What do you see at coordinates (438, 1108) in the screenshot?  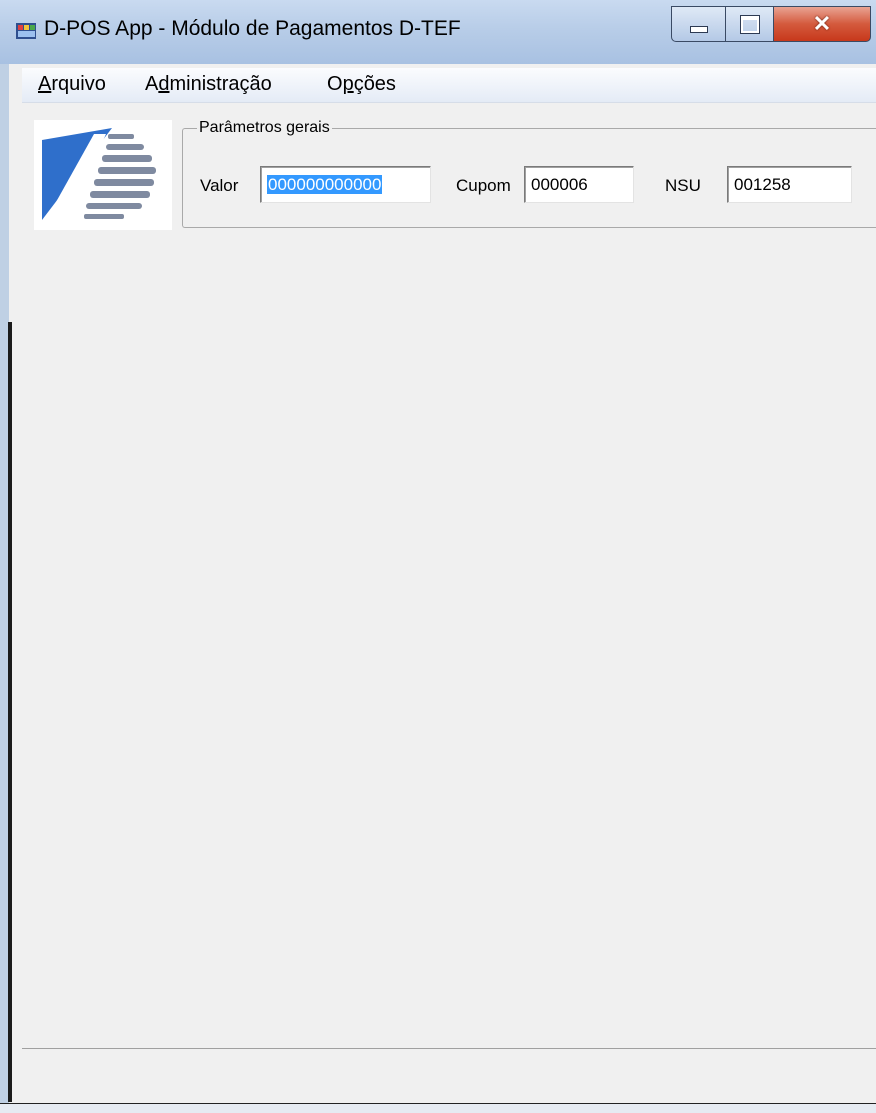 I see `window-bottom-border` at bounding box center [438, 1108].